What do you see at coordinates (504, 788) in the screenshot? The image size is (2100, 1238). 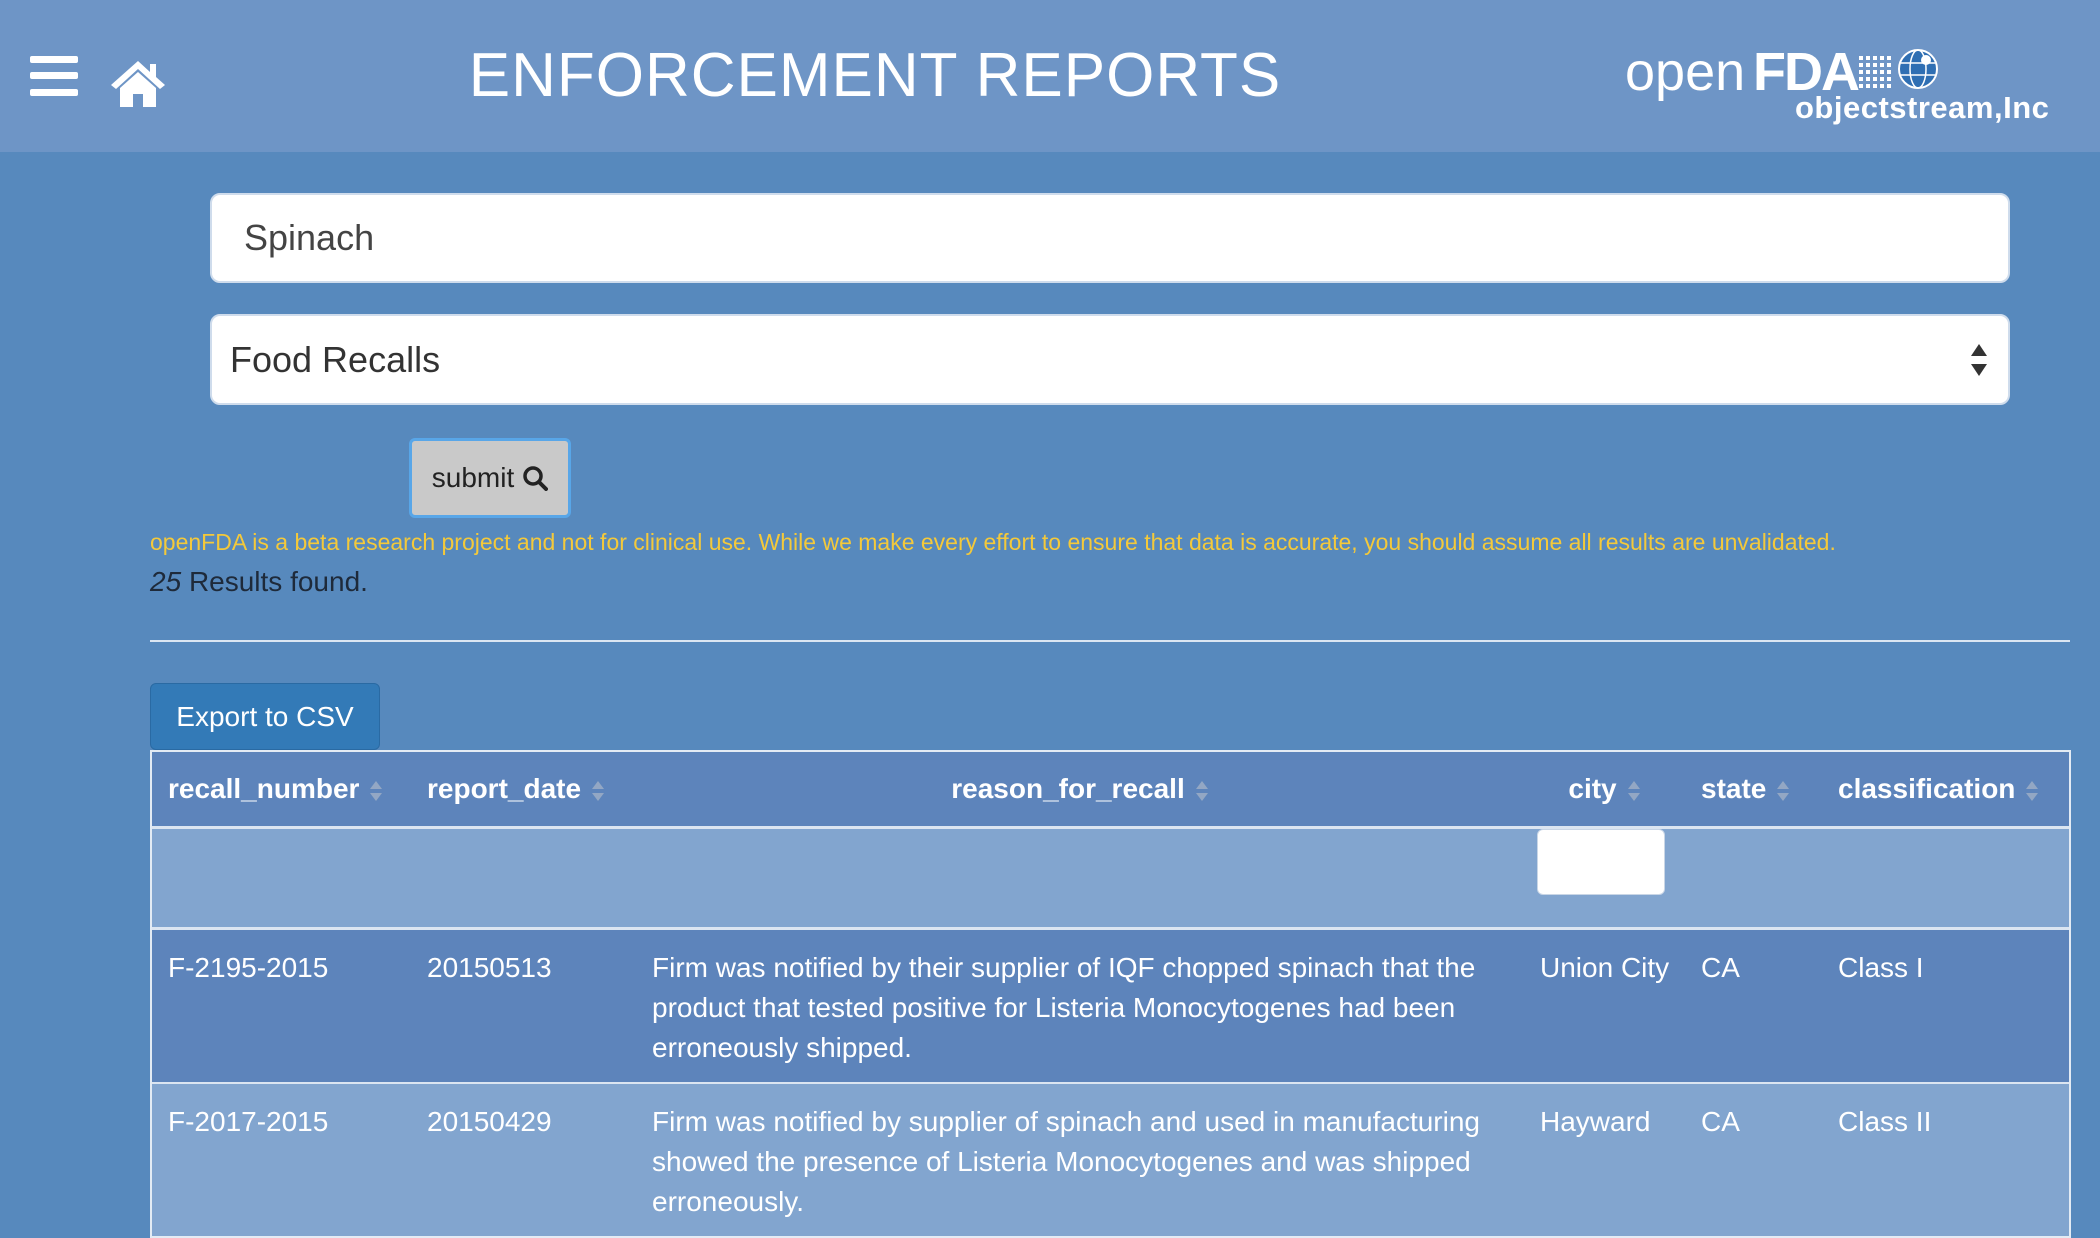 I see `column-label: report_date` at bounding box center [504, 788].